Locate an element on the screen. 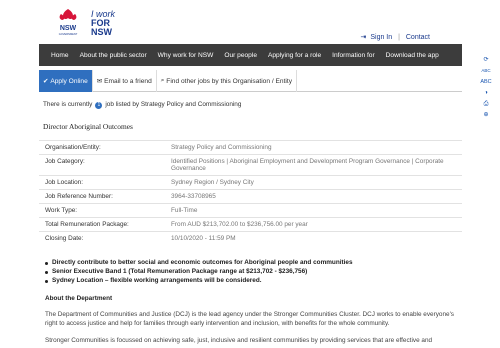 Image resolution: width=500 pixels, height=348 pixels. table-row: Job Reference Number: 3964-33708965 is located at coordinates (250, 196).